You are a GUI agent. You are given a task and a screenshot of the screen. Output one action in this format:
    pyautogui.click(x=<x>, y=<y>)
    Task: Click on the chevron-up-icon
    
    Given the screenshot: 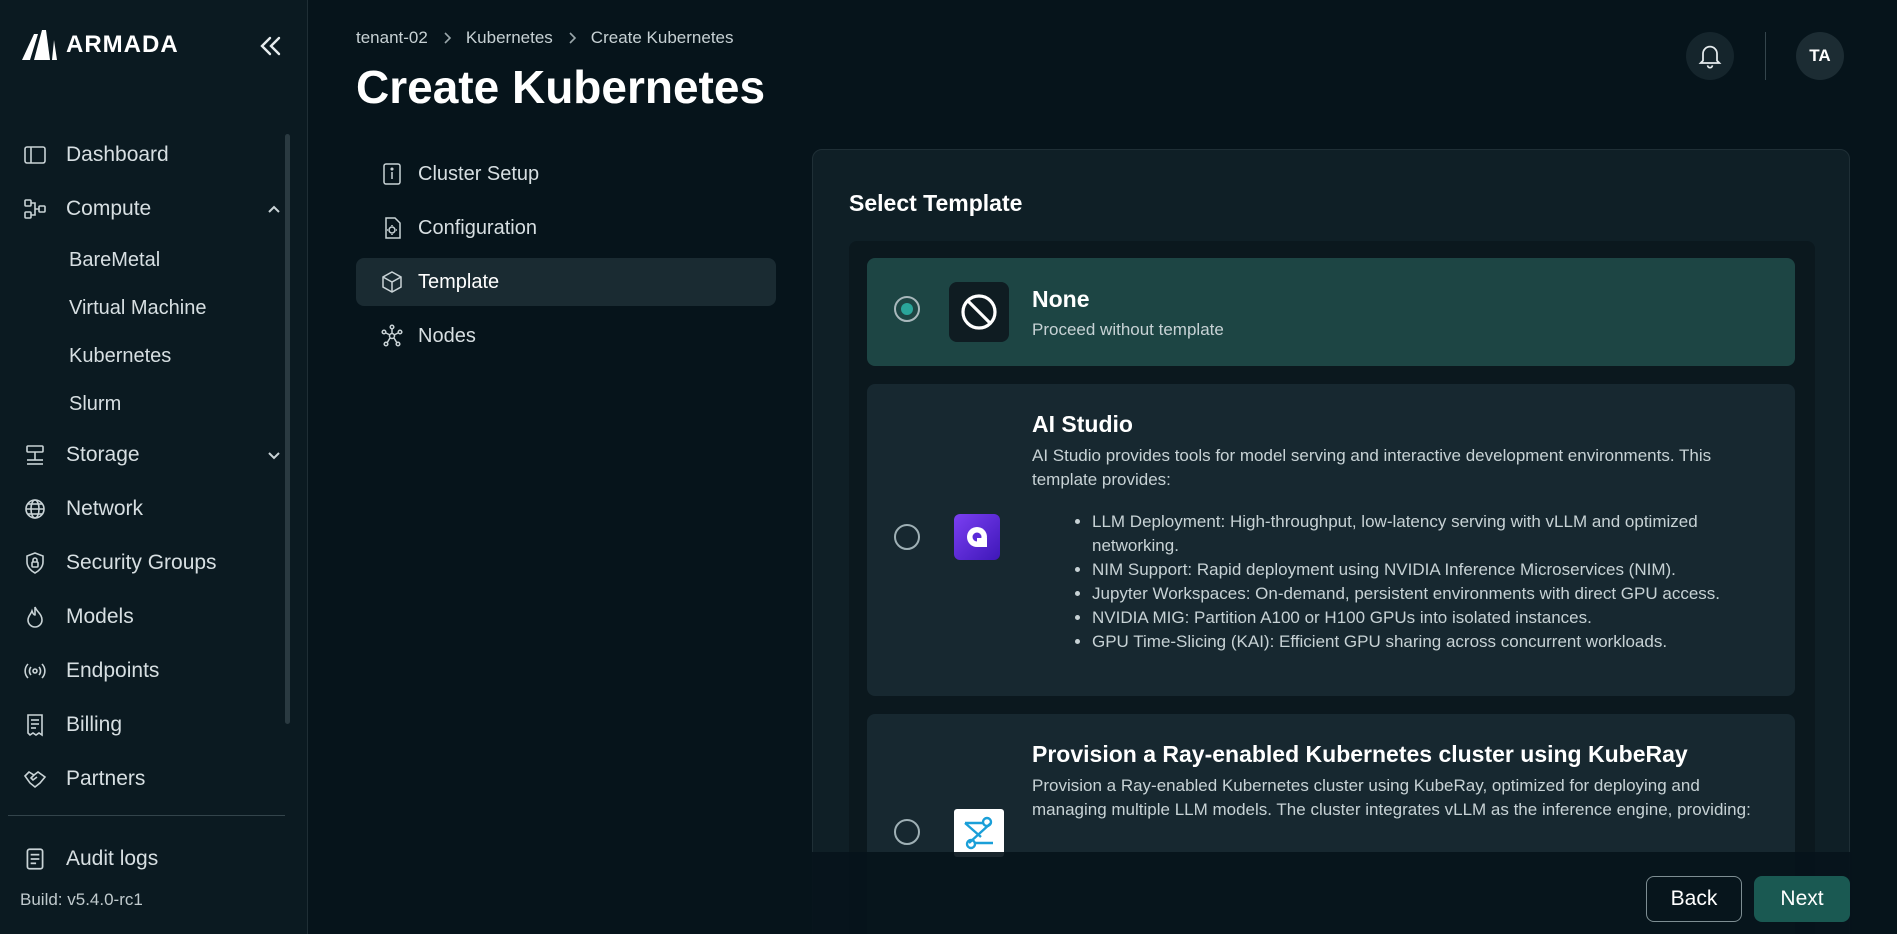 What is the action you would take?
    pyautogui.click(x=274, y=209)
    